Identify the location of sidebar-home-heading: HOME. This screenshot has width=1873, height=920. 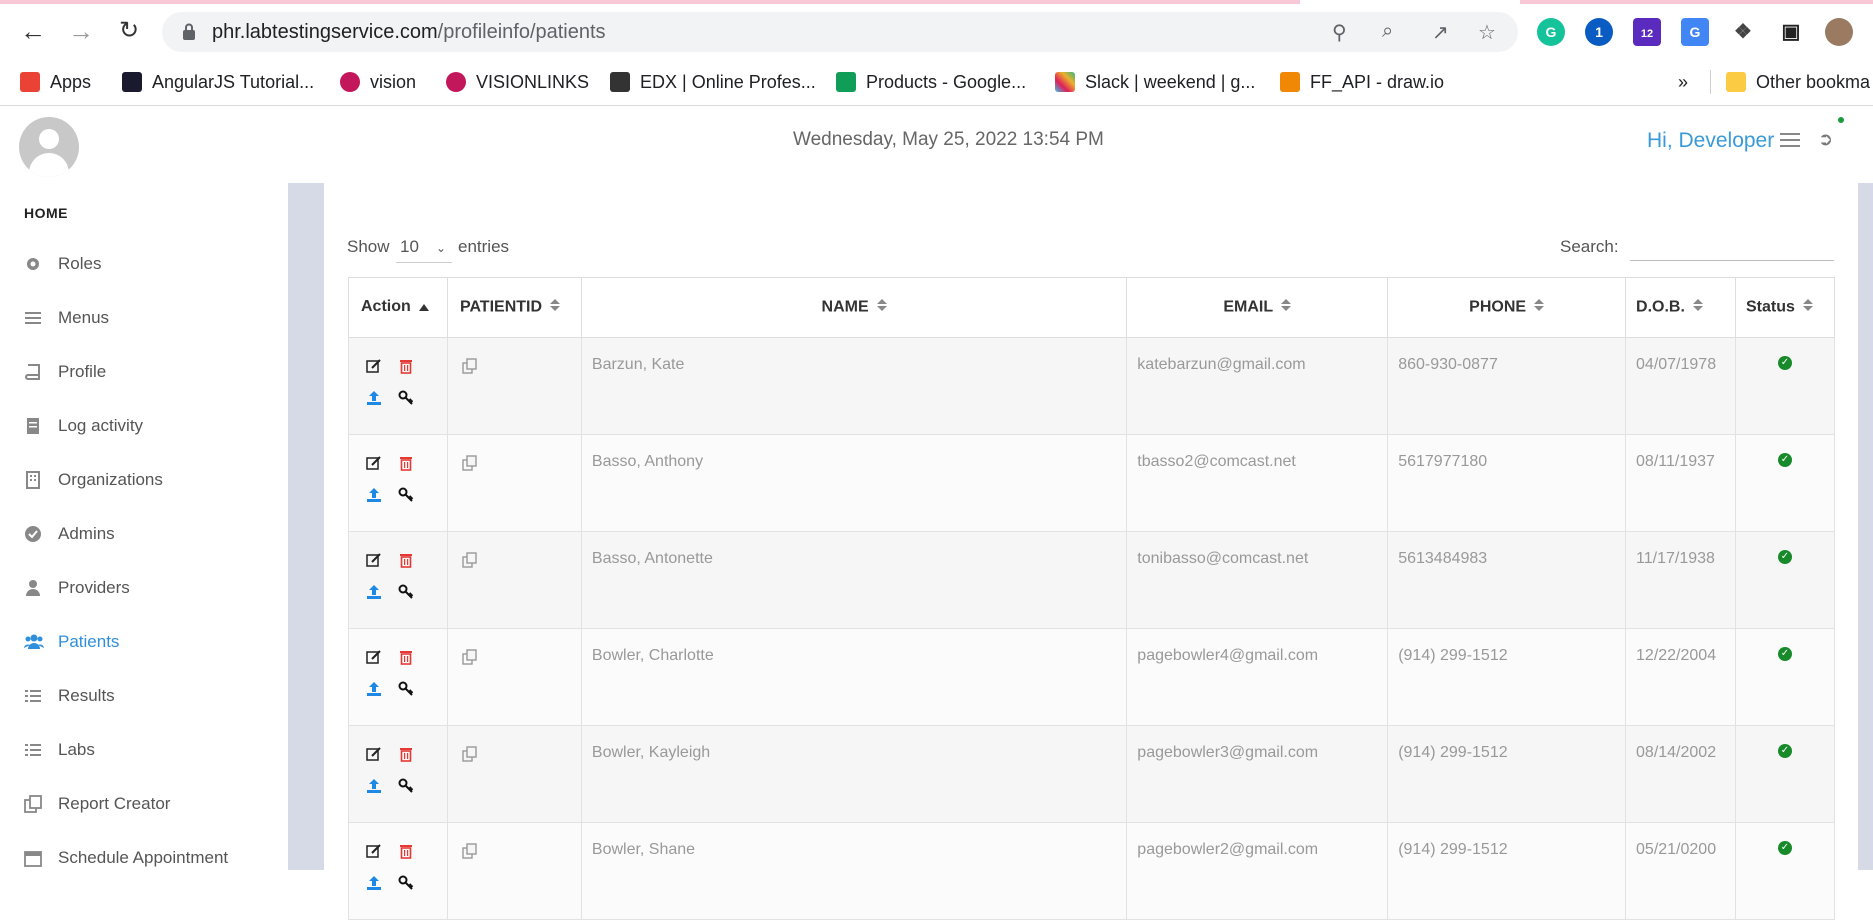
(46, 213).